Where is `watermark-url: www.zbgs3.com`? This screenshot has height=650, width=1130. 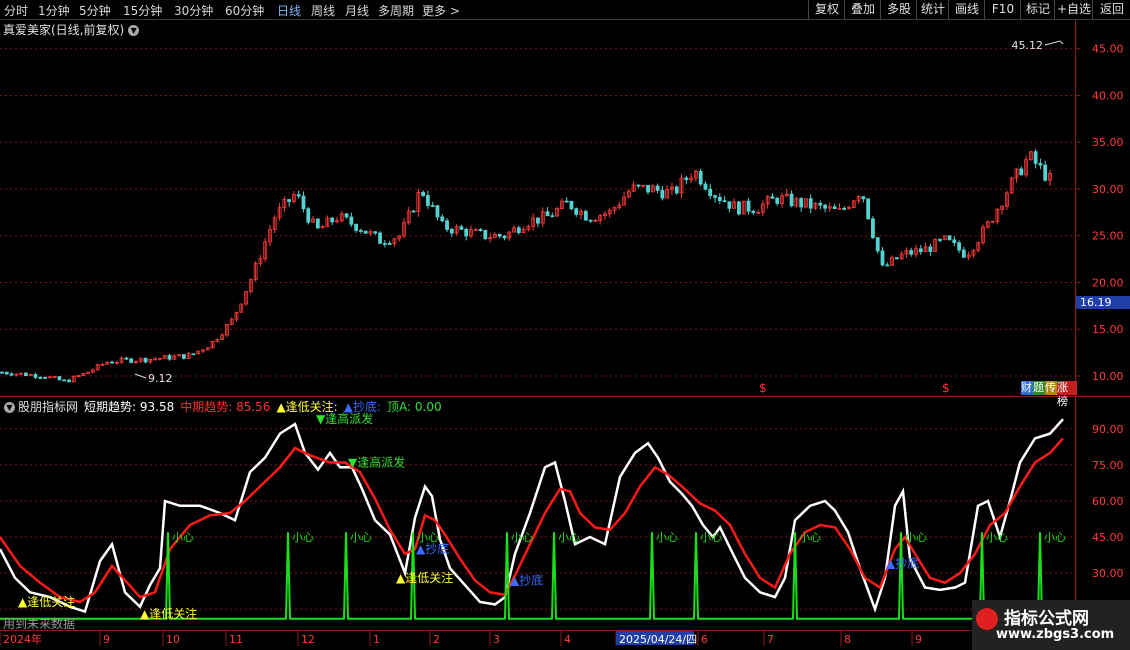 watermark-url: www.zbgs3.com is located at coordinates (1055, 634).